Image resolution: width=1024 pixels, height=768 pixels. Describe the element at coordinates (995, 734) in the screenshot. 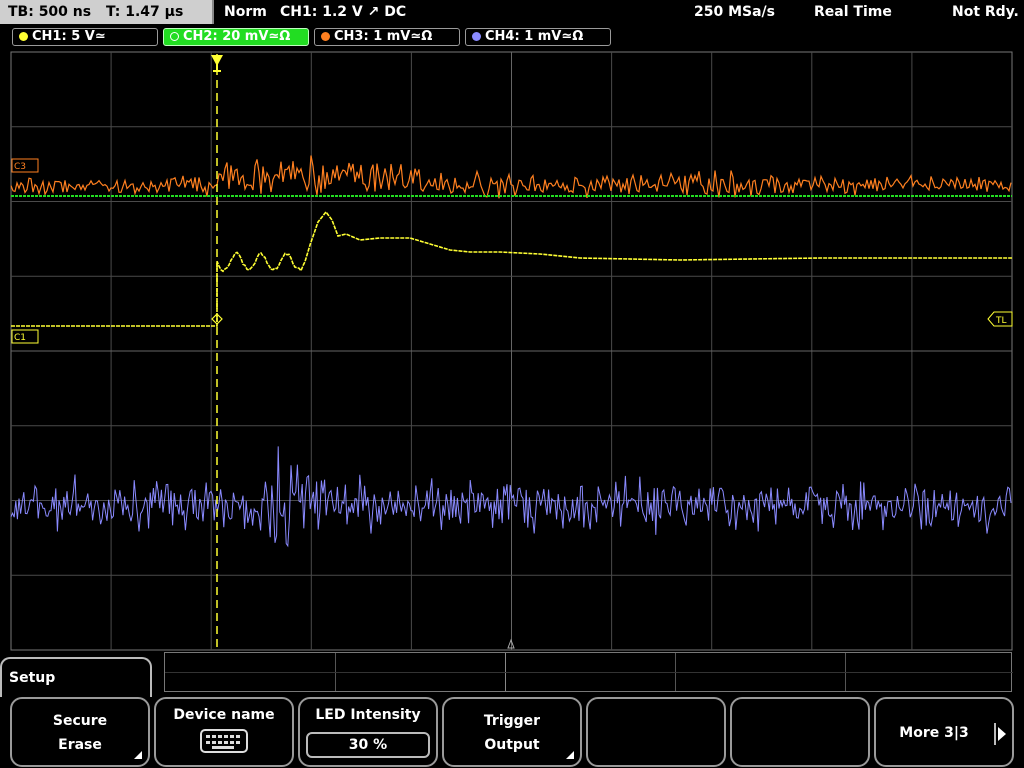

I see `more-separator` at that location.